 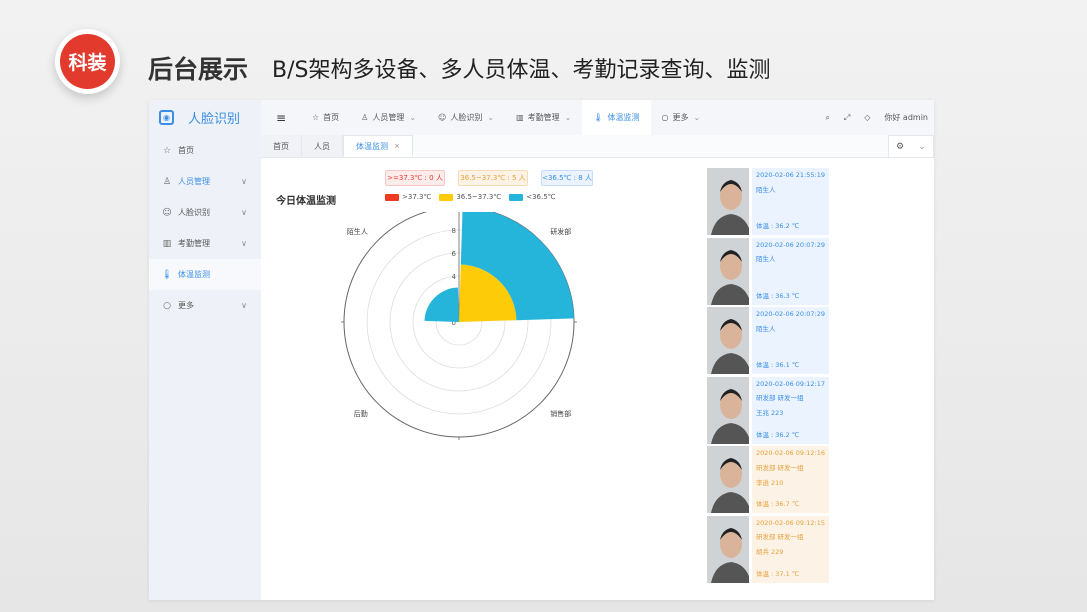 I want to click on nav-item-label: 更多, so click(x=680, y=117).